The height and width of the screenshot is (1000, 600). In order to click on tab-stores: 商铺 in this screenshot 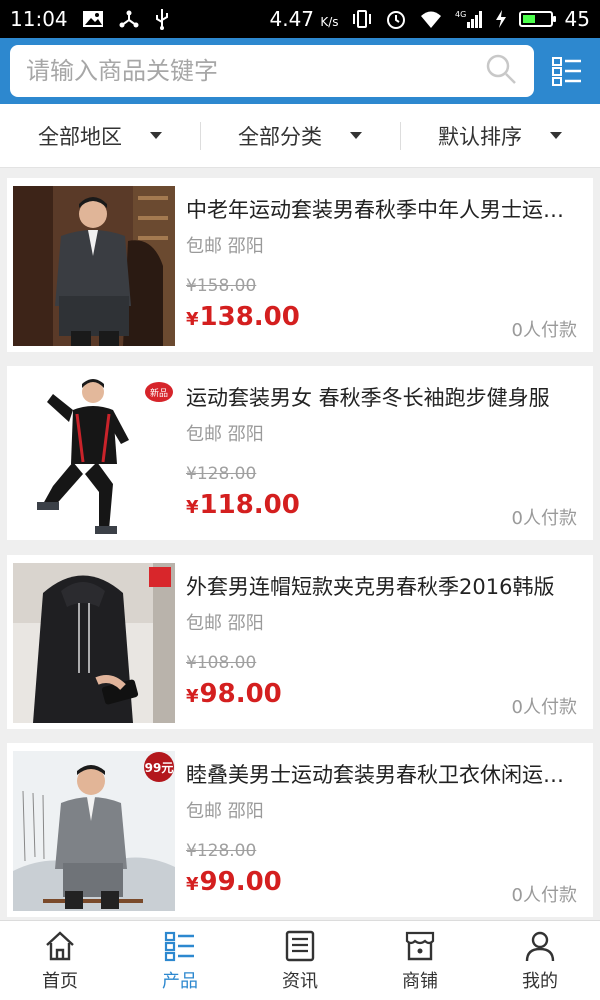, I will do `click(420, 960)`.